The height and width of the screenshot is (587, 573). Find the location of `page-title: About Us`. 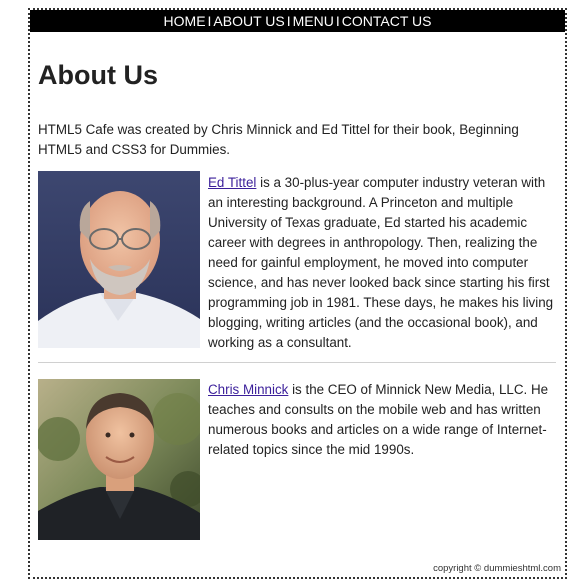

page-title: About Us is located at coordinates (98, 75).